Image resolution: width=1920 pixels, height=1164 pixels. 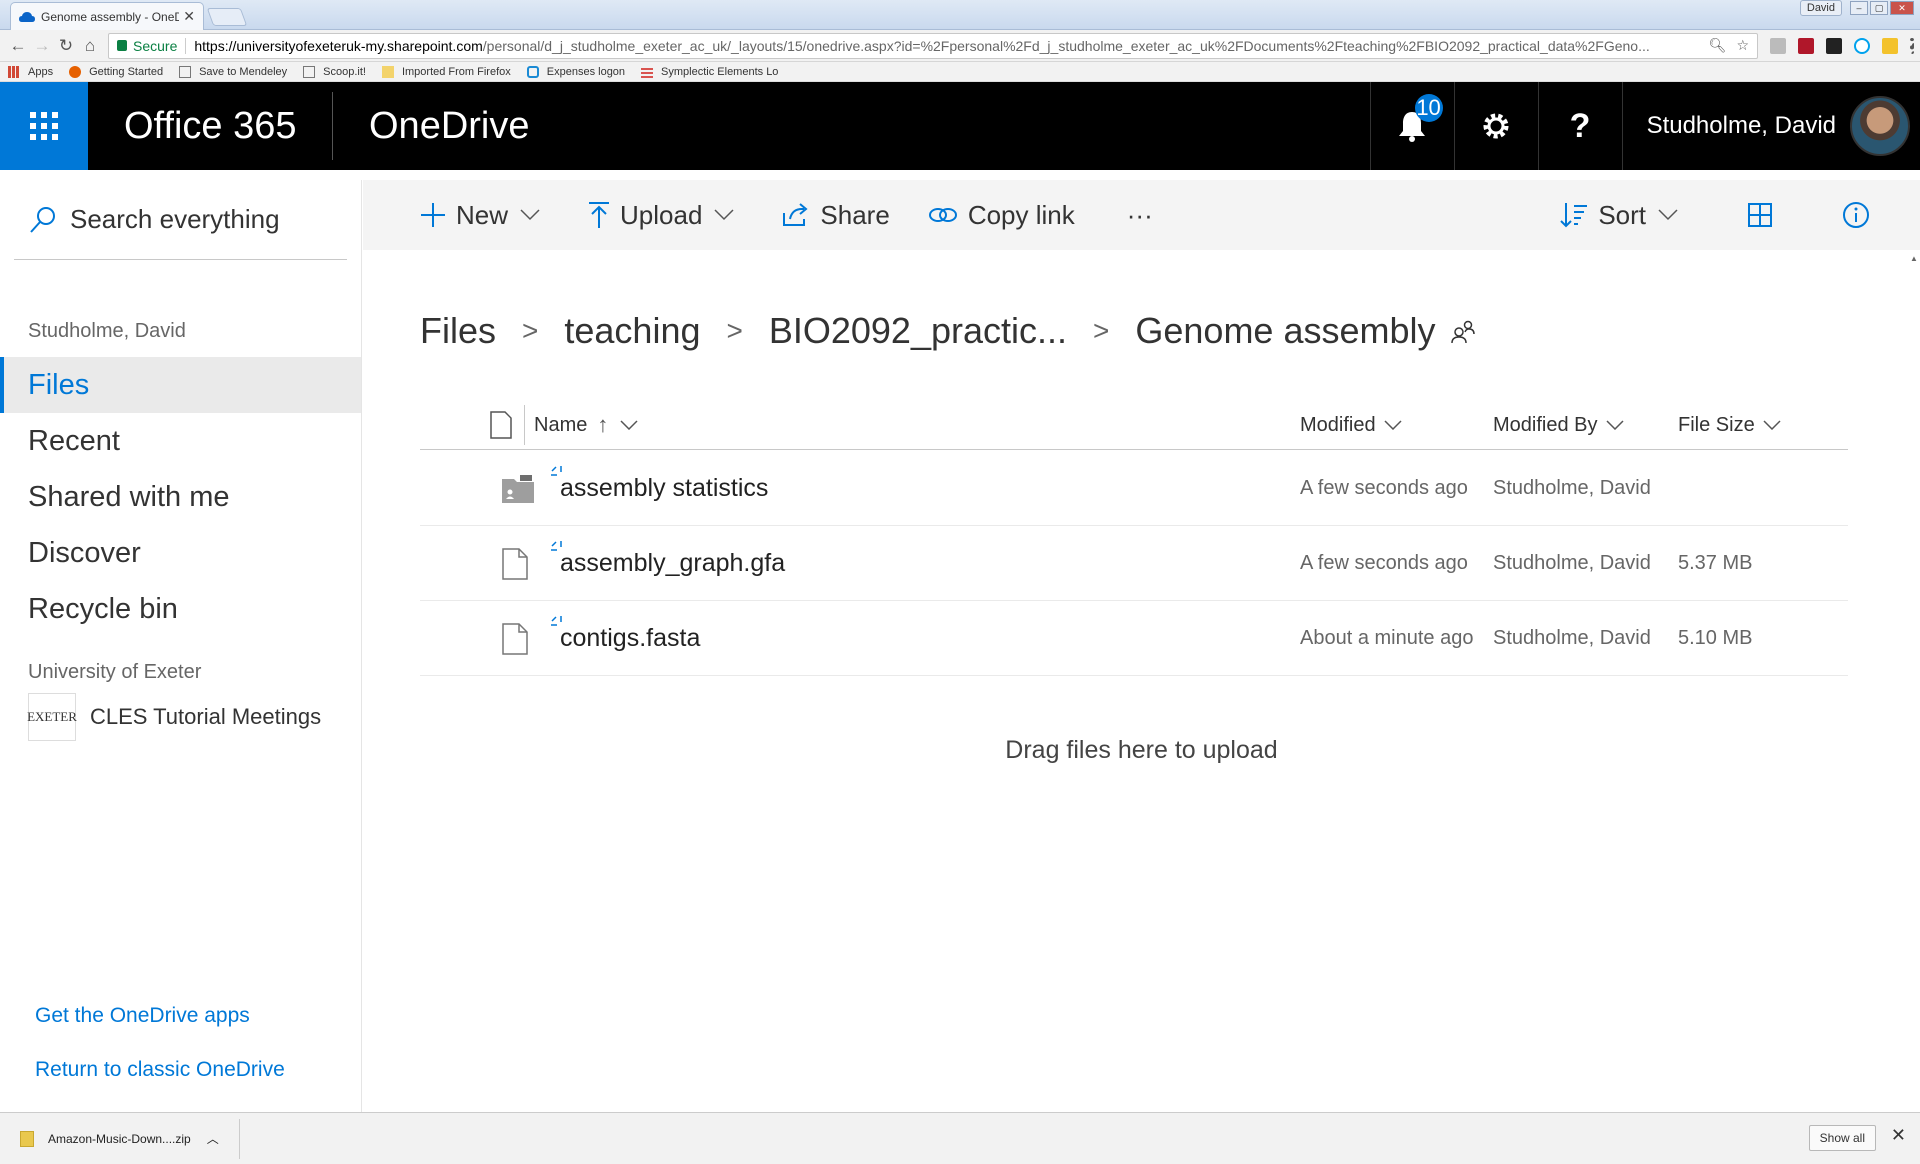 What do you see at coordinates (180, 385) in the screenshot?
I see `nav-item-files: Files` at bounding box center [180, 385].